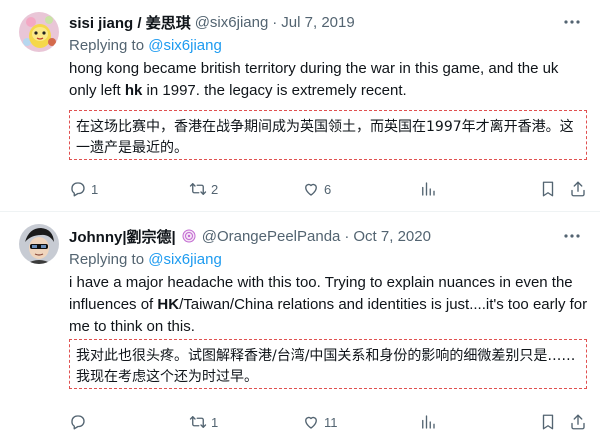  Describe the element at coordinates (392, 236) in the screenshot. I see `tweet-date: Oct 7, 2020` at that location.